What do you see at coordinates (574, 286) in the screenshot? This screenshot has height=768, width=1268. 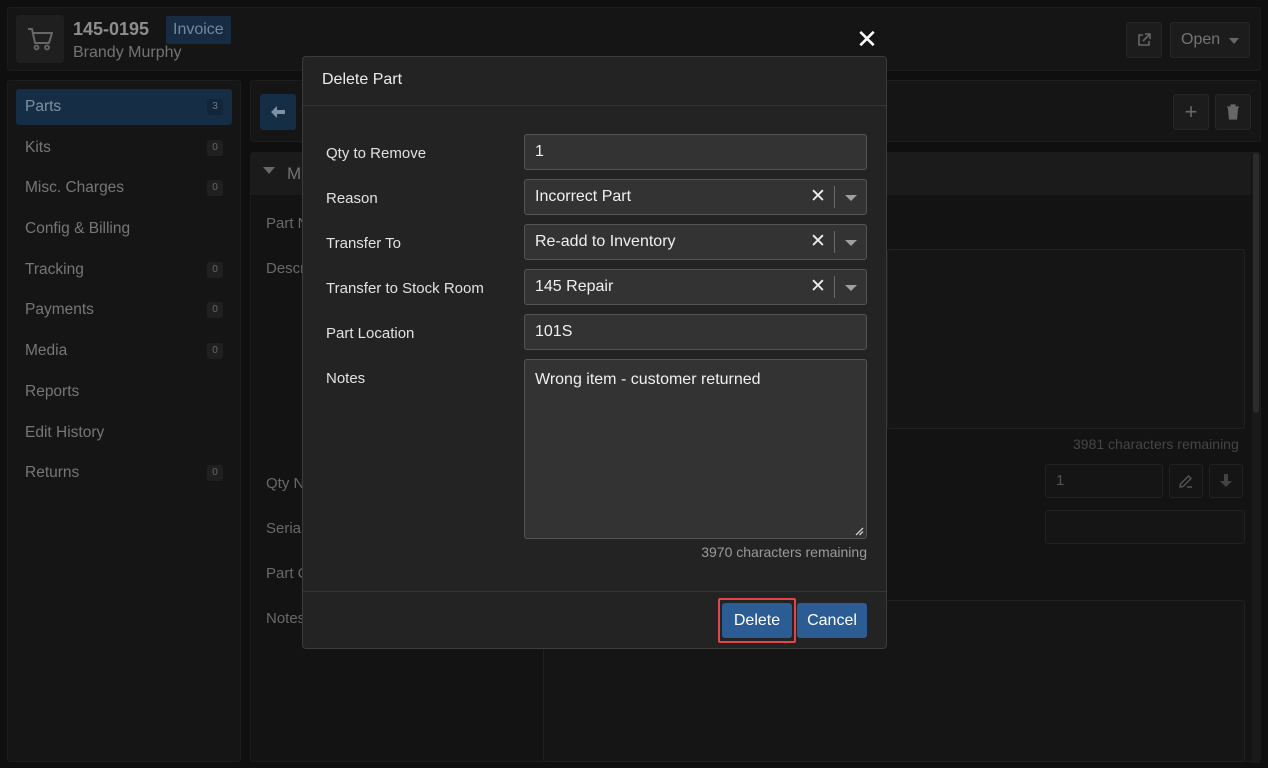 I see `stock-room-value: 145 Repair` at bounding box center [574, 286].